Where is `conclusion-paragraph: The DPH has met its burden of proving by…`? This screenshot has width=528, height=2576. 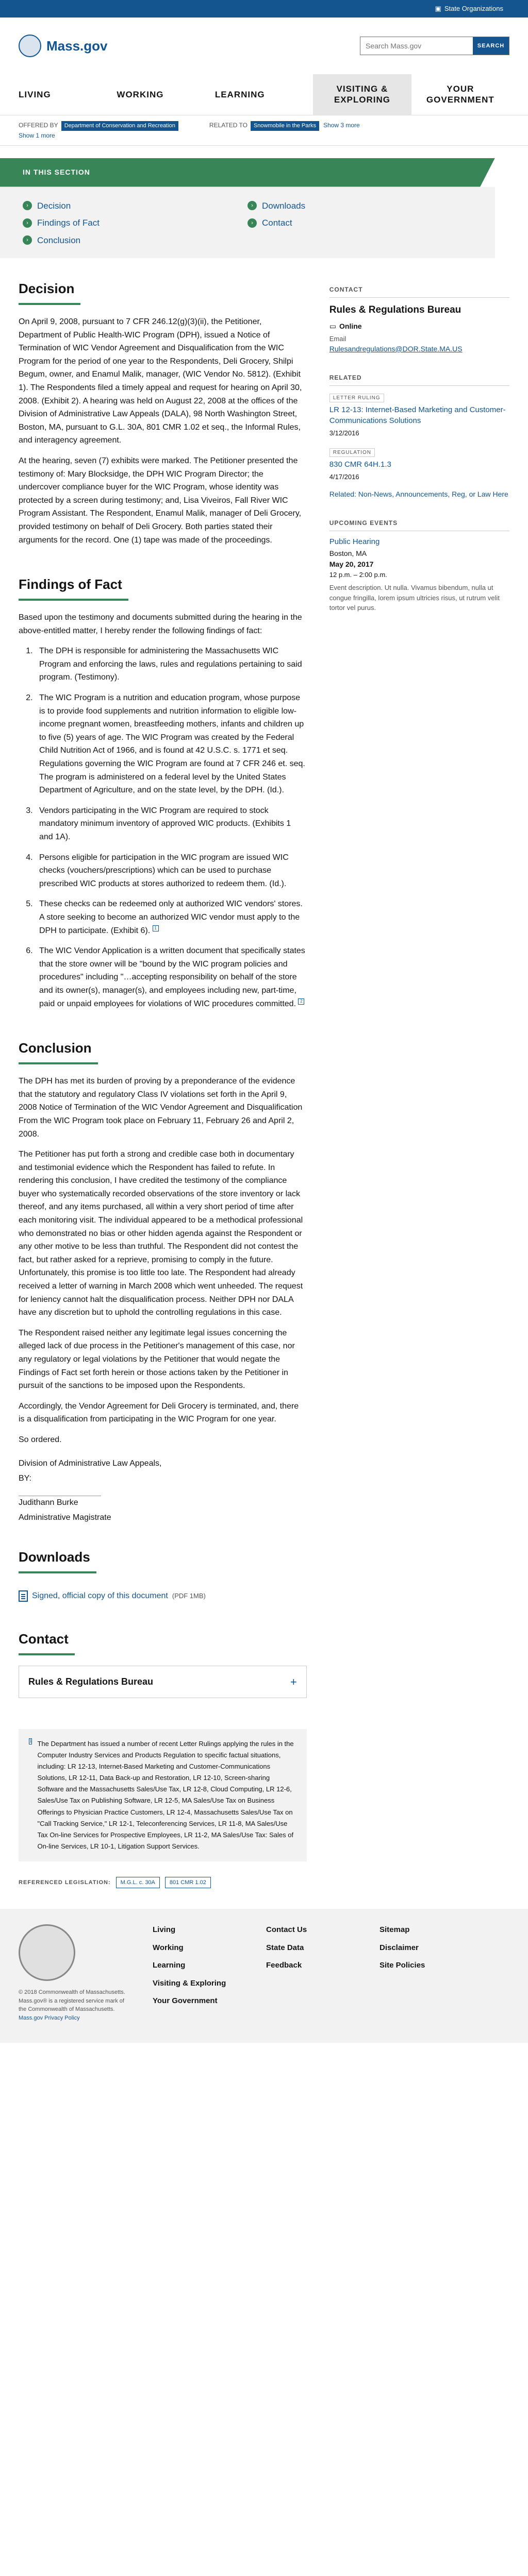 conclusion-paragraph: The DPH has met its burden of proving by… is located at coordinates (161, 1108).